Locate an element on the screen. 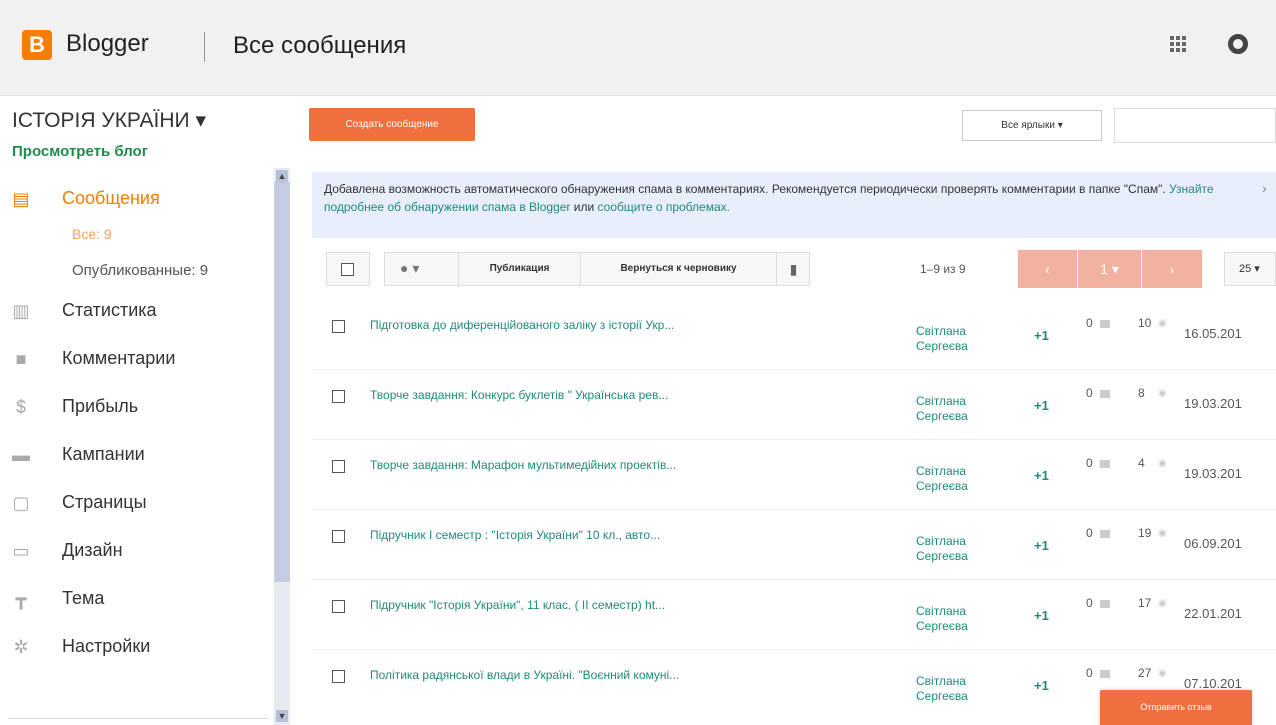 This screenshot has height=725, width=1276. sidebar-sub-published: Опубликованные: 9 is located at coordinates (140, 270).